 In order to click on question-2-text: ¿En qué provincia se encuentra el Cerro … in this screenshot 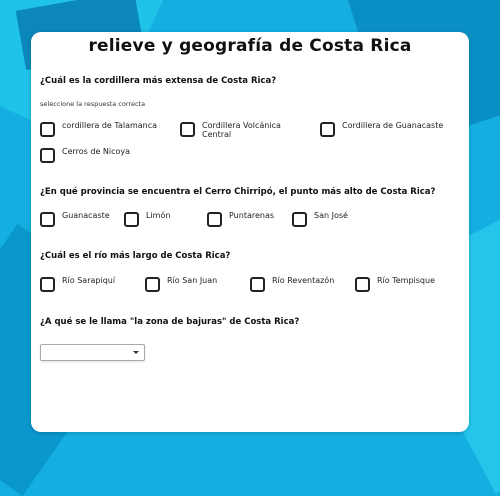, I will do `click(238, 192)`.